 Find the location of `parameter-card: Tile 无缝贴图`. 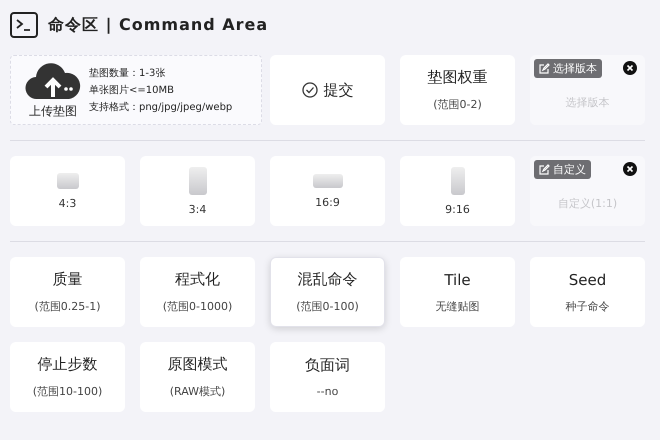

parameter-card: Tile 无缝贴图 is located at coordinates (457, 292).